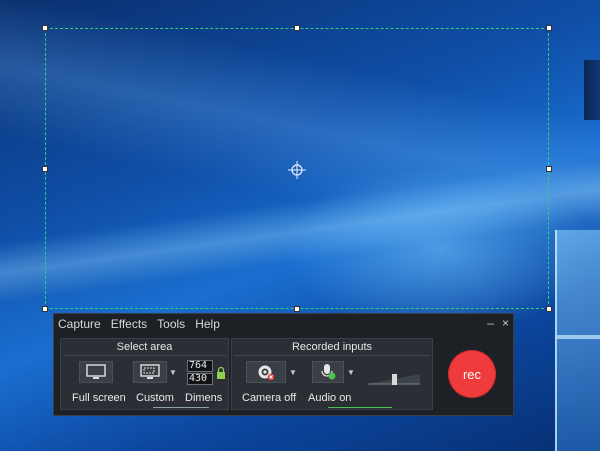 Image resolution: width=600 pixels, height=451 pixels. Describe the element at coordinates (171, 324) in the screenshot. I see `menu-tools: Tools` at that location.